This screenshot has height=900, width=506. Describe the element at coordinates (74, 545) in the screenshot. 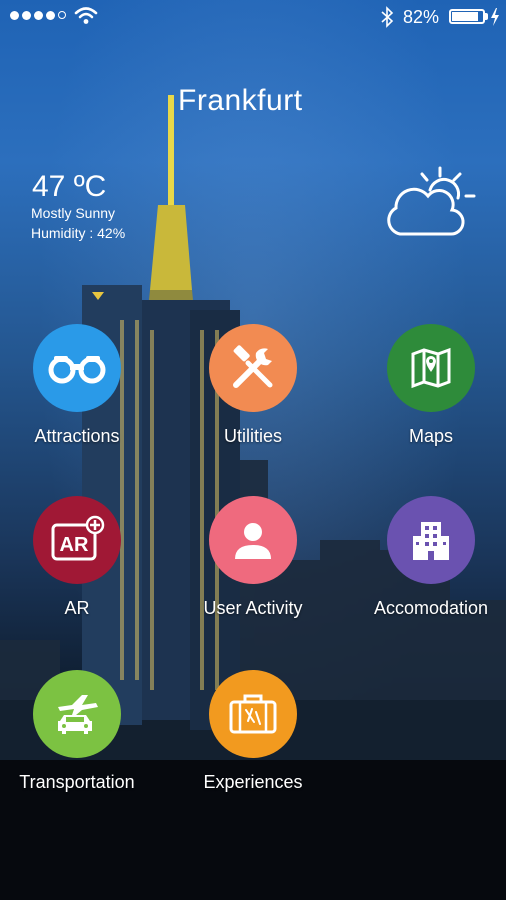

I see `svg-text: AR` at that location.